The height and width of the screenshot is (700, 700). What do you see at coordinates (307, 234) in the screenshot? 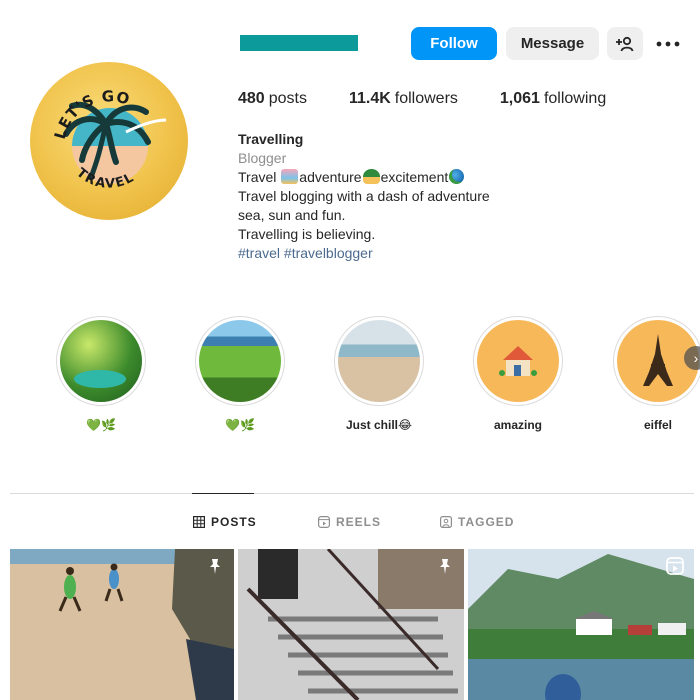
I see `bio-line-4: Travelling is believing.` at bounding box center [307, 234].